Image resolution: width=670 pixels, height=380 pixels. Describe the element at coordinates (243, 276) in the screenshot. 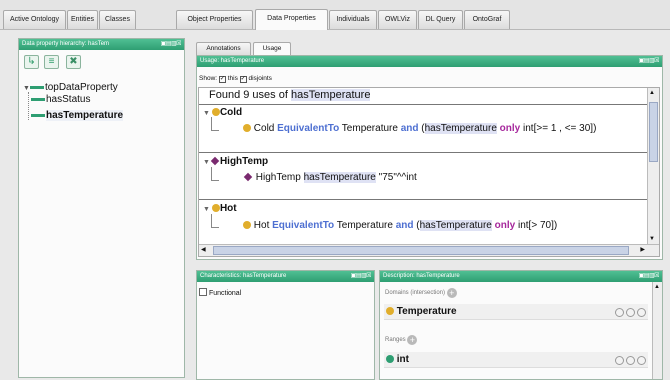

I see `characteristics-title-text: Characteristics: hasTemperature` at that location.